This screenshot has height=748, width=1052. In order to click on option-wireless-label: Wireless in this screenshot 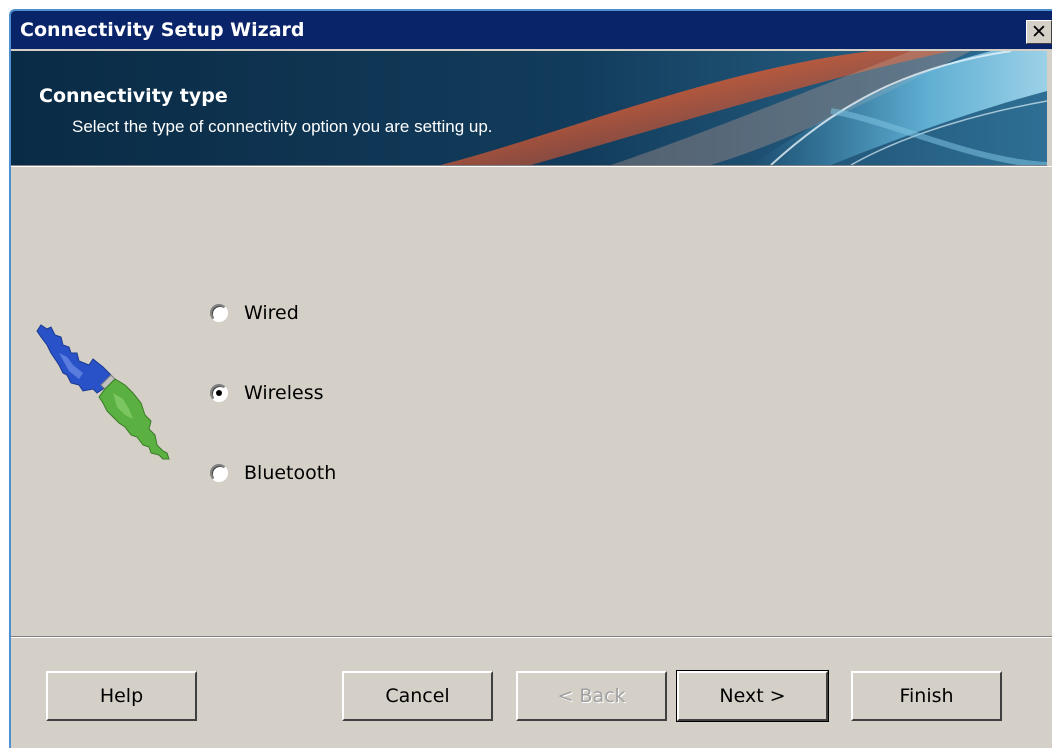, I will do `click(284, 393)`.